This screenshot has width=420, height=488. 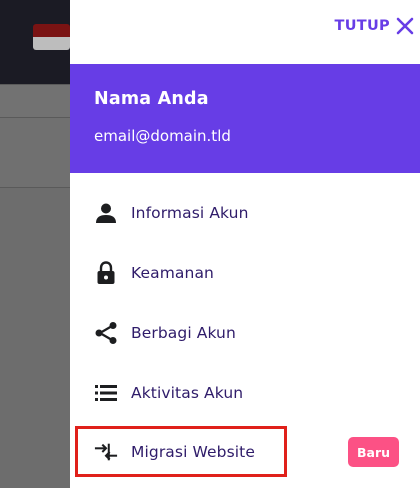 What do you see at coordinates (106, 213) in the screenshot?
I see `person-icon` at bounding box center [106, 213].